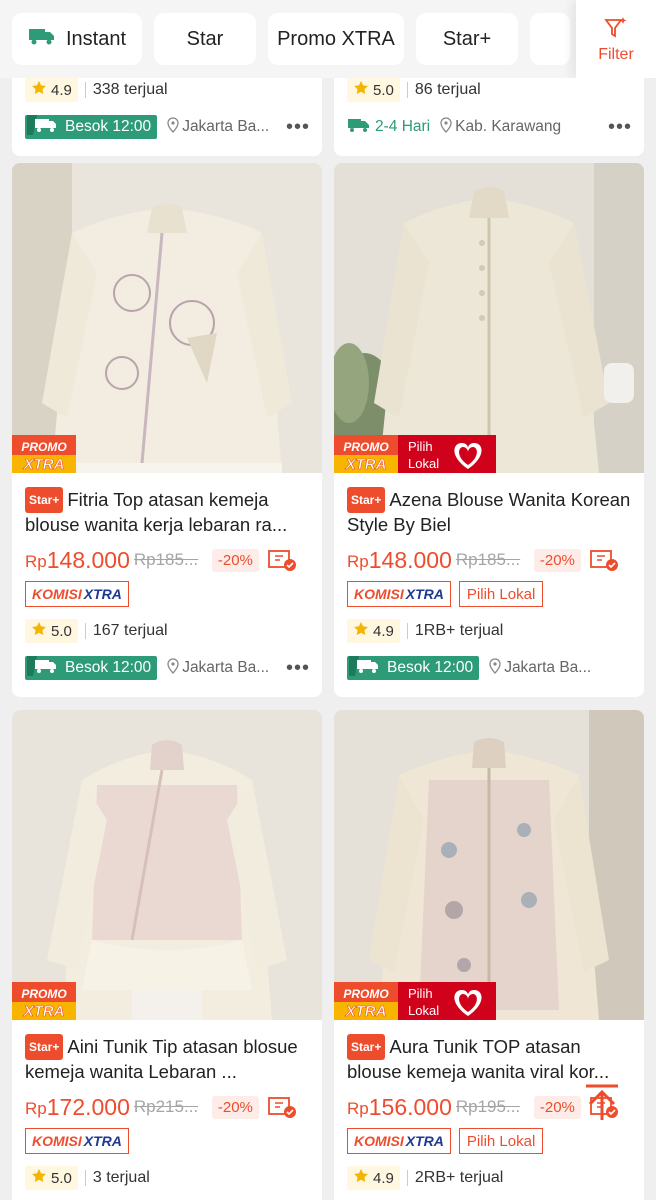 Image resolution: width=656 pixels, height=1200 pixels. Describe the element at coordinates (410, 1106) in the screenshot. I see `price-value: 156.000` at that location.